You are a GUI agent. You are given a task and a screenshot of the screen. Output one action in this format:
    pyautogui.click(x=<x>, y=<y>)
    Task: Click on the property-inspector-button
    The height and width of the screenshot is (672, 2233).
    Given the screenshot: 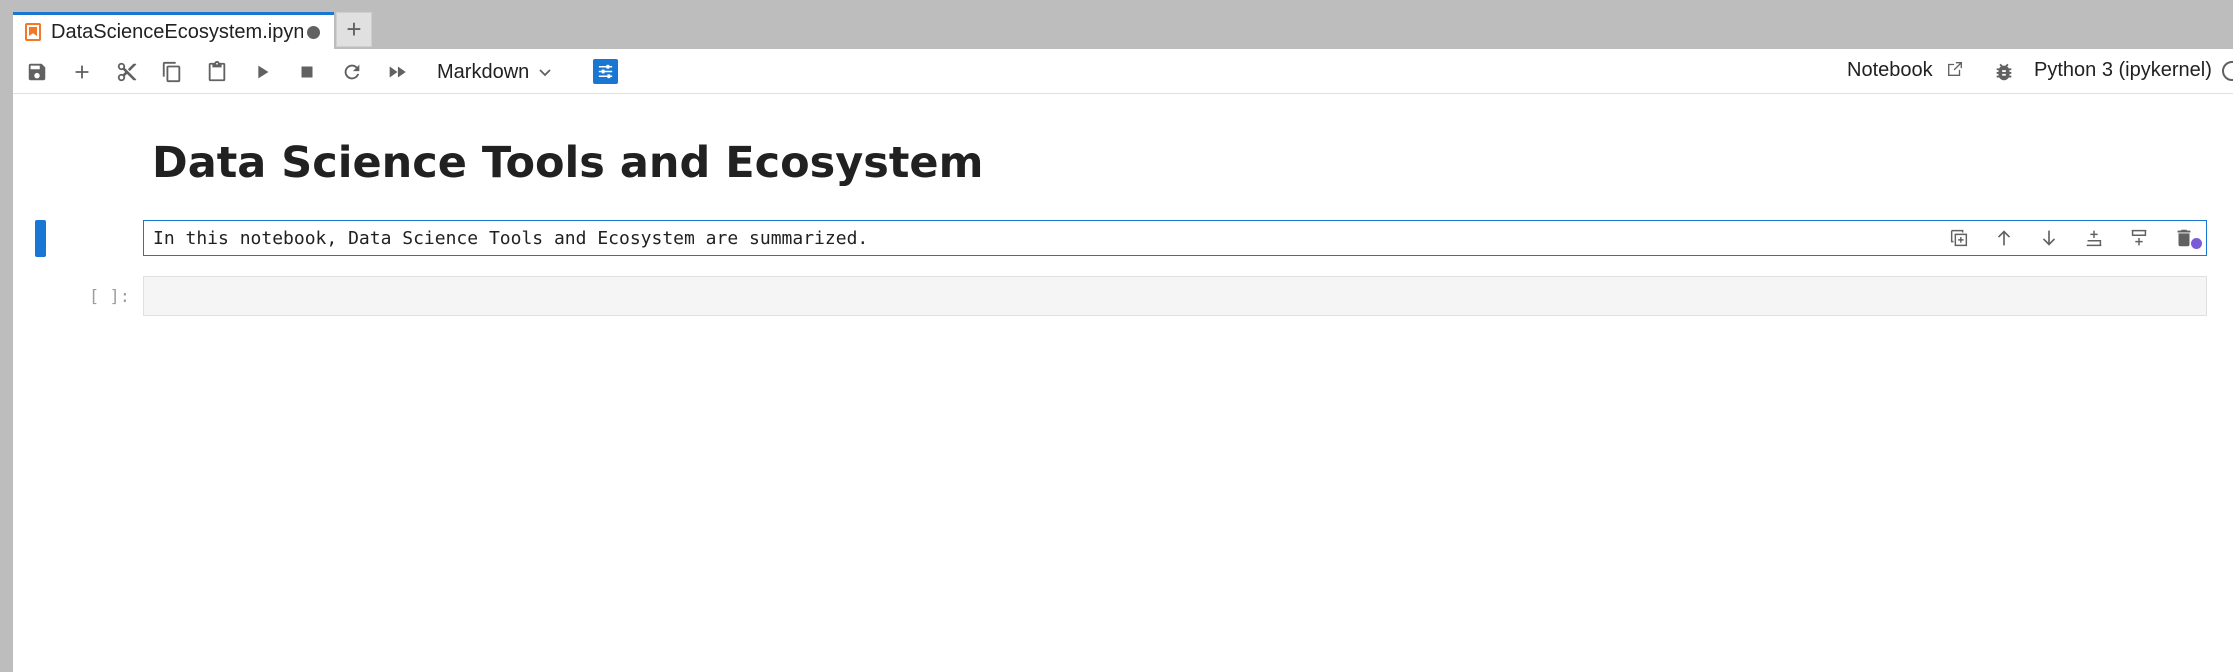 What is the action you would take?
    pyautogui.click(x=605, y=71)
    